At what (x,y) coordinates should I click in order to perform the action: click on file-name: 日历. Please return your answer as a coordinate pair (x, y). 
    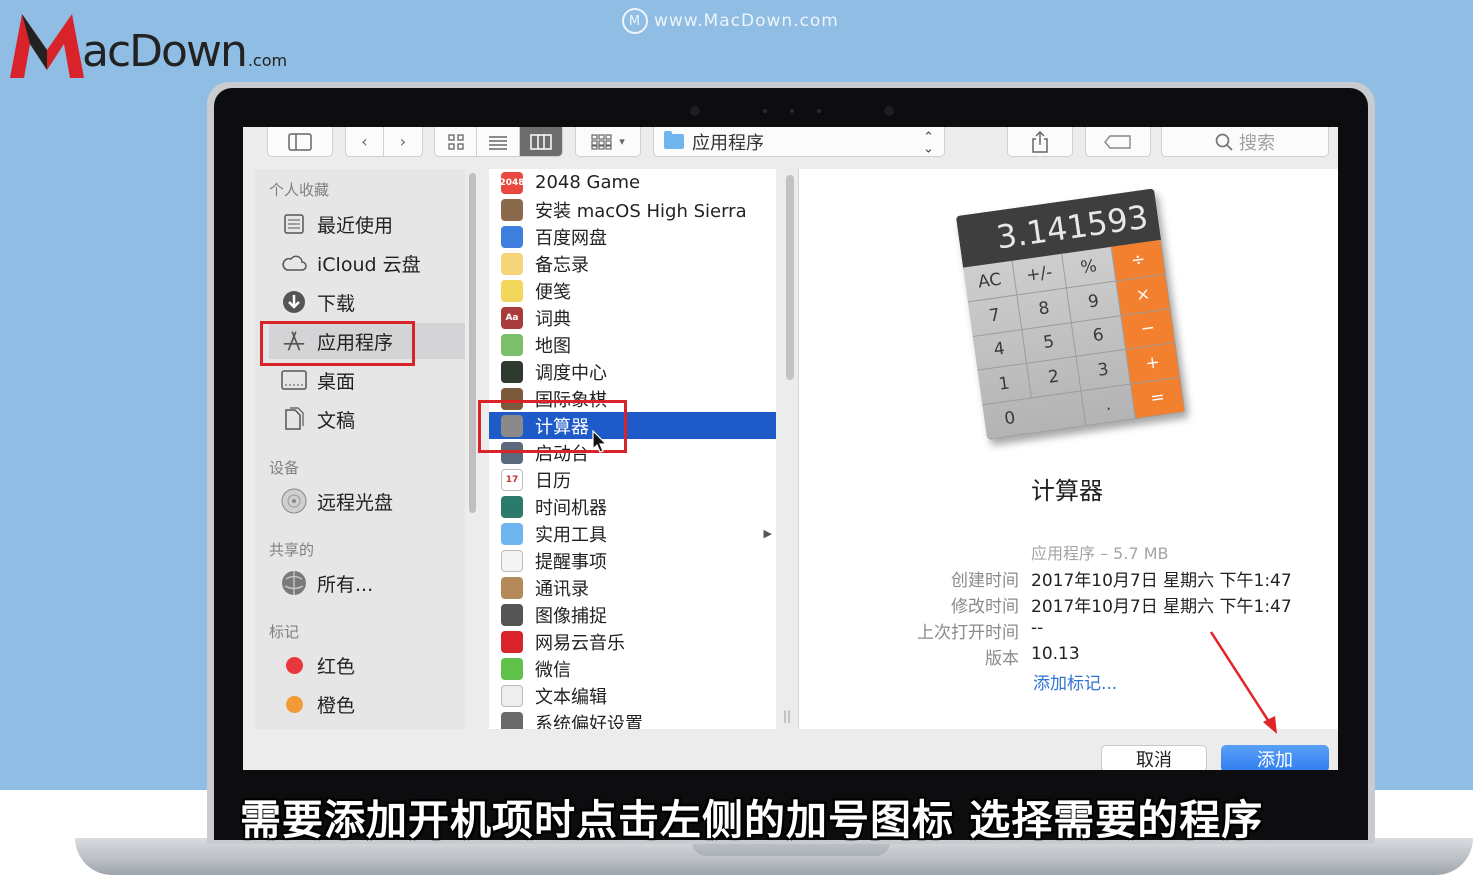
    Looking at the image, I should click on (553, 481).